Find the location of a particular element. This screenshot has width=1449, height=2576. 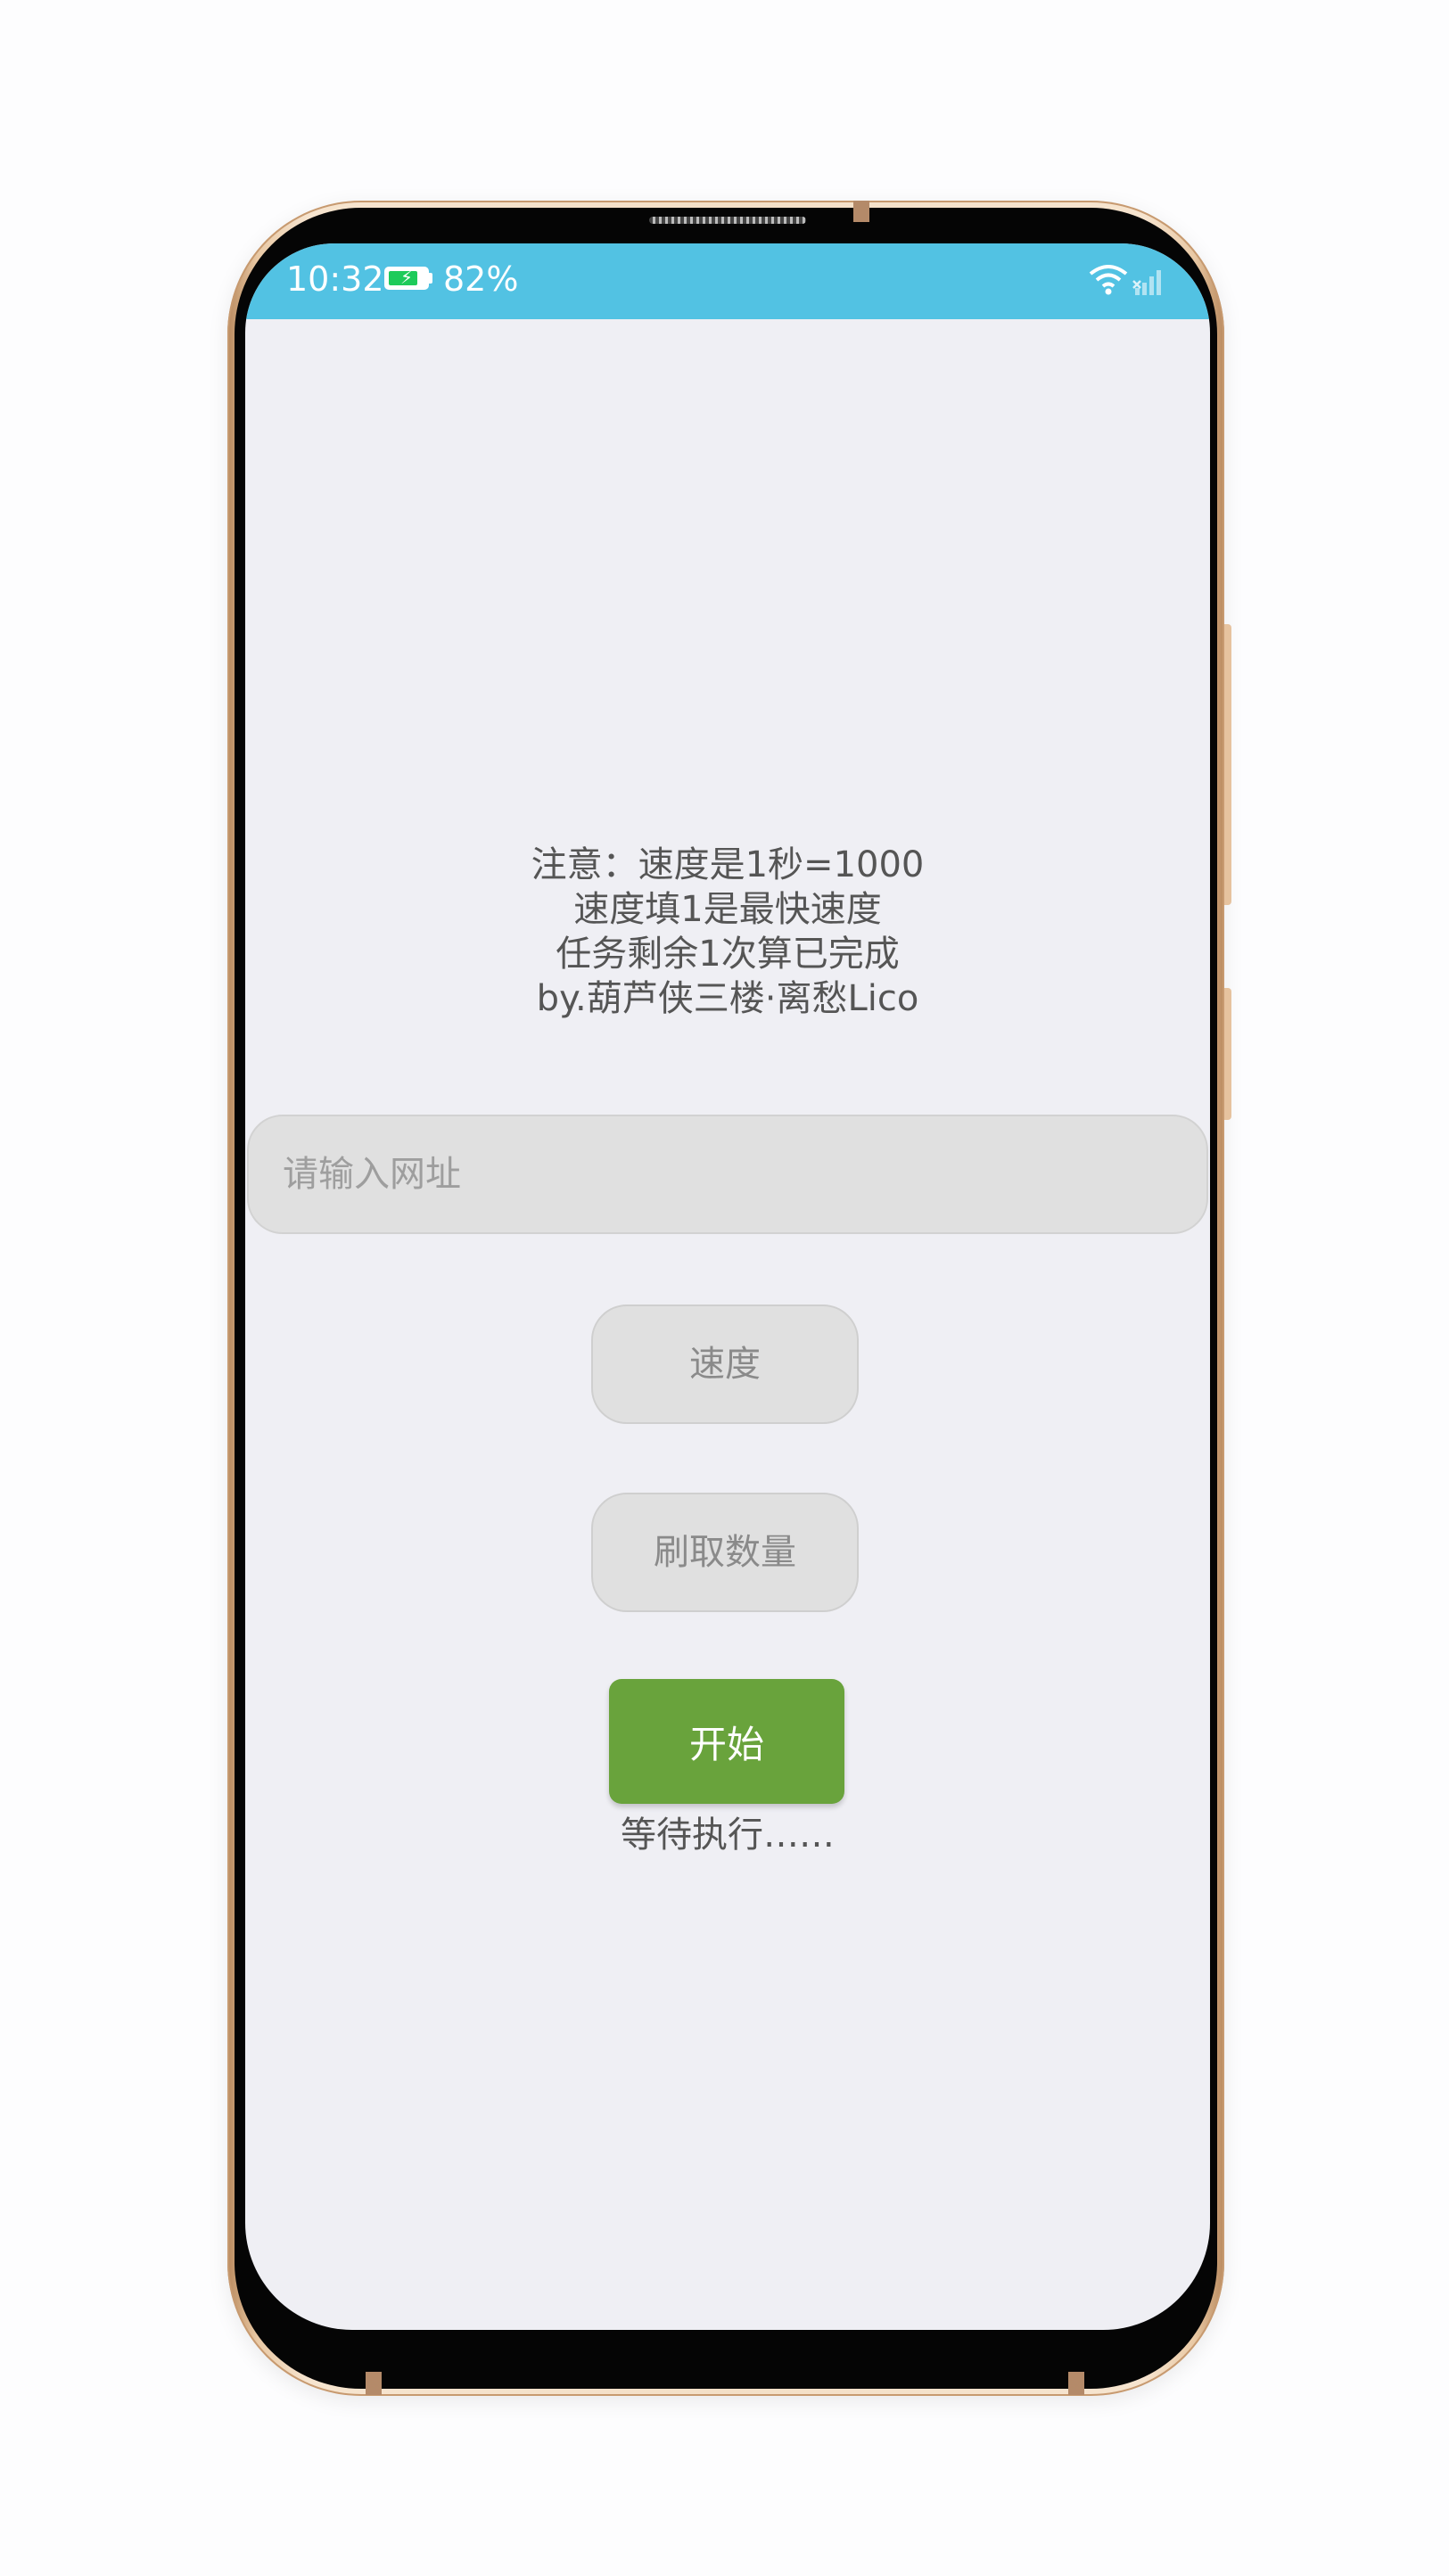

instruction-line: 速度填1是最快速度 is located at coordinates (727, 909).